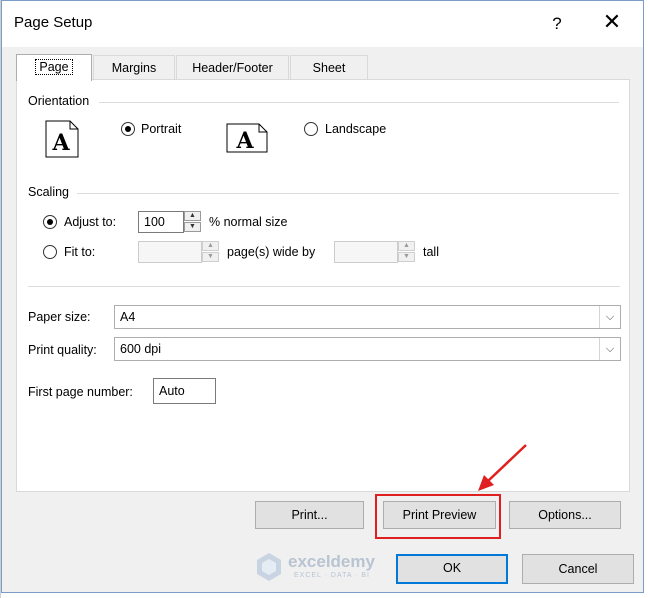  What do you see at coordinates (161, 222) in the screenshot?
I see `adjust-percent-input: 100` at bounding box center [161, 222].